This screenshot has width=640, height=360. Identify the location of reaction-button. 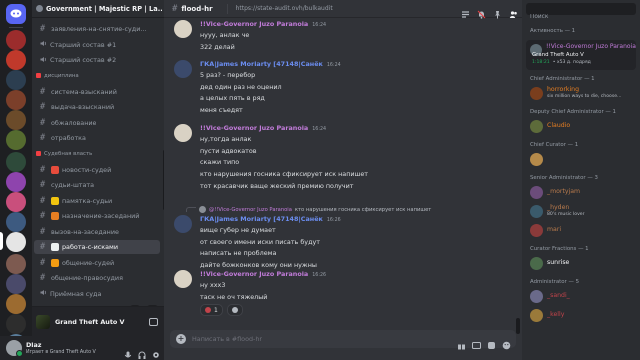
(234, 310).